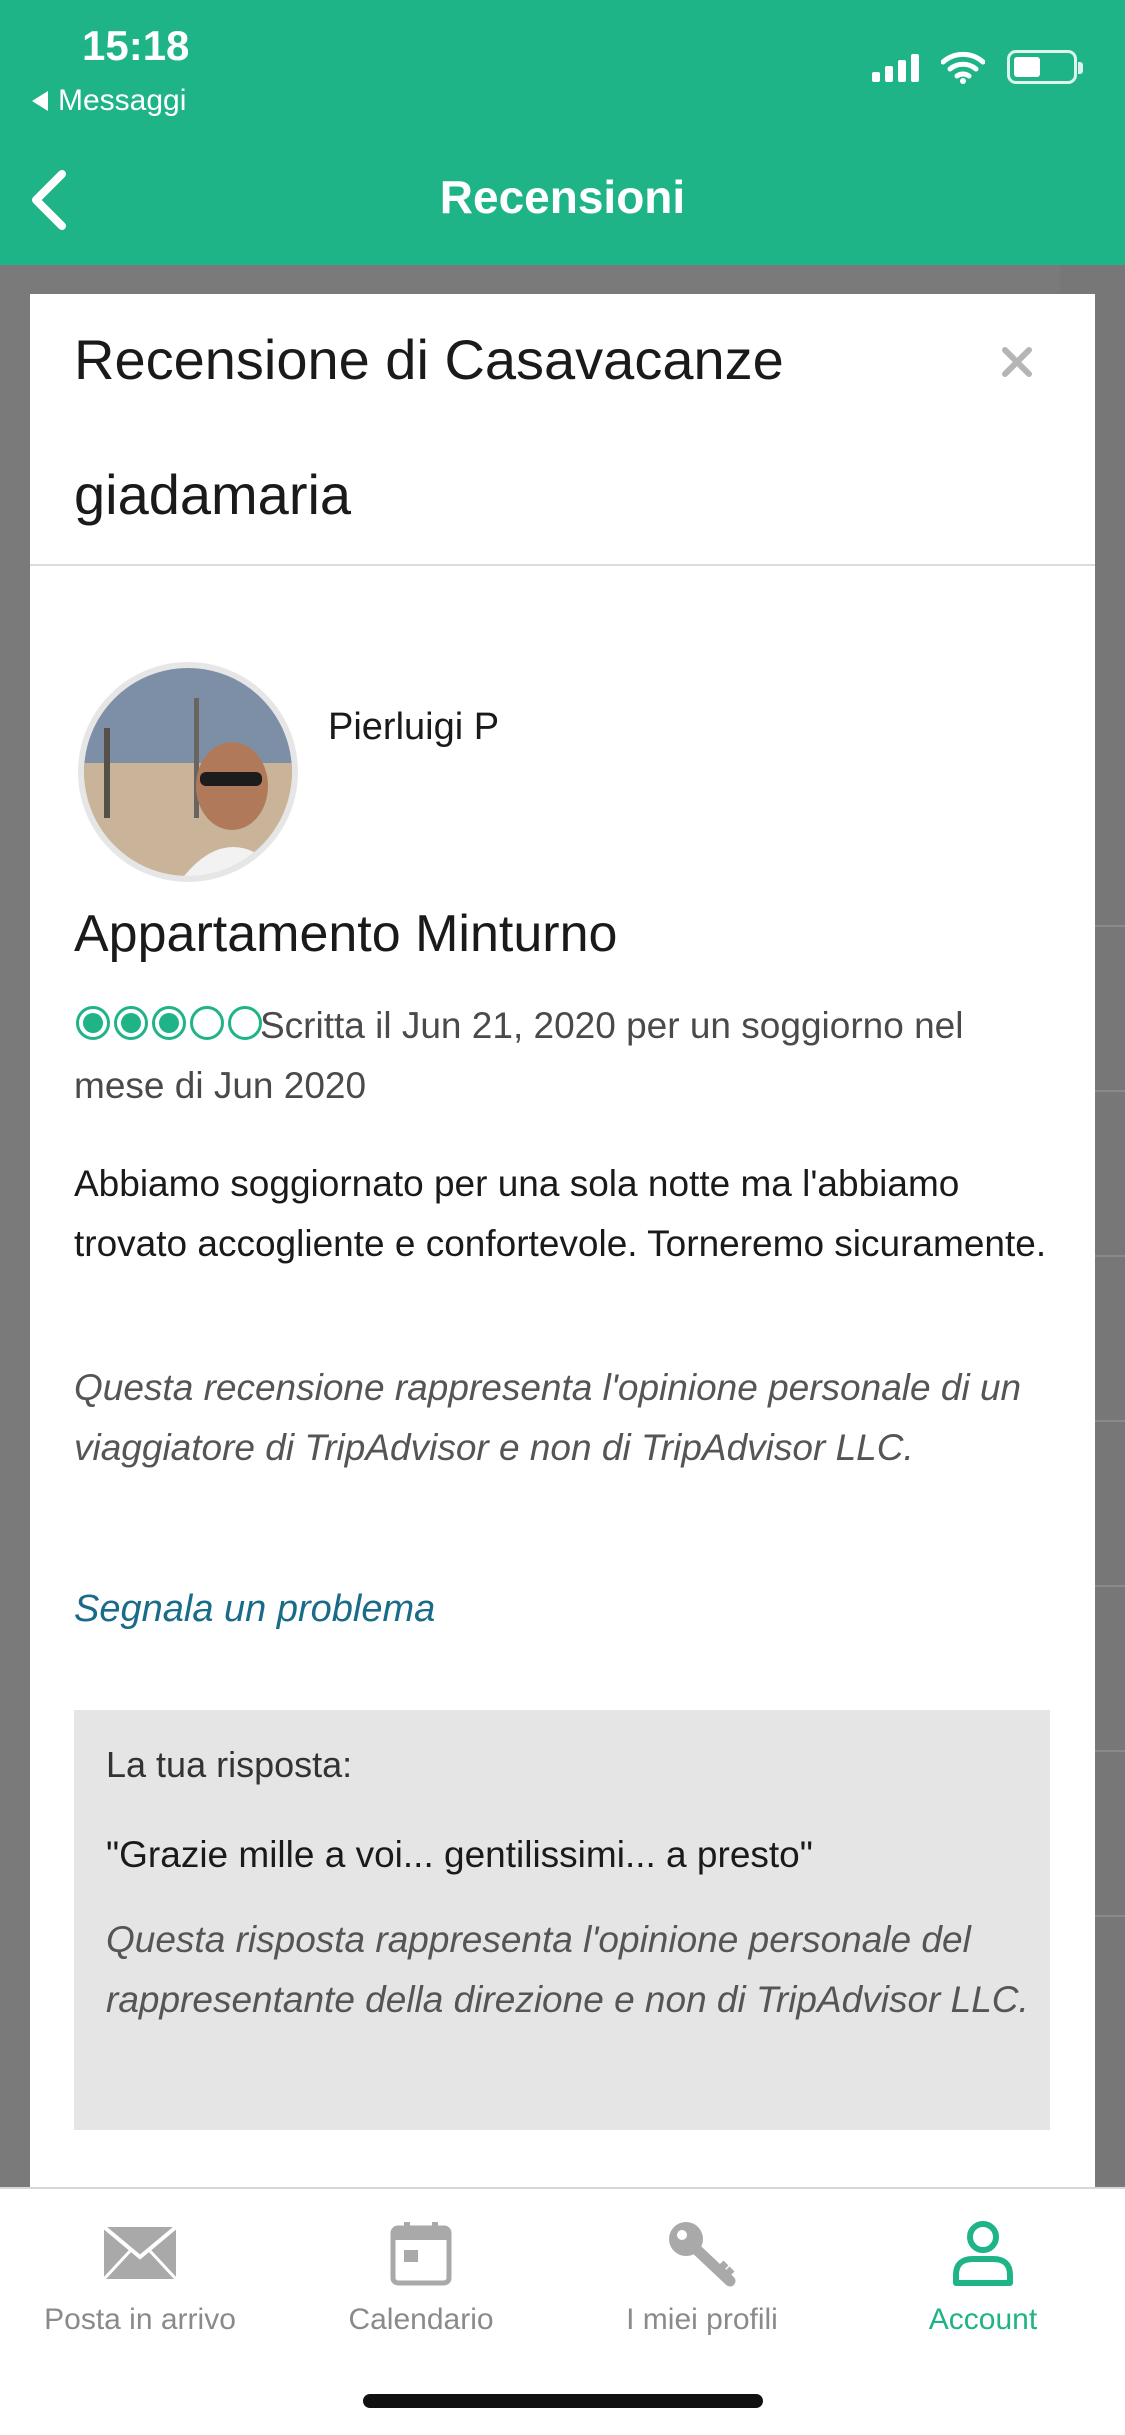 The image size is (1125, 2435). Describe the element at coordinates (346, 934) in the screenshot. I see `review-title: Appartamento Minturno` at that location.